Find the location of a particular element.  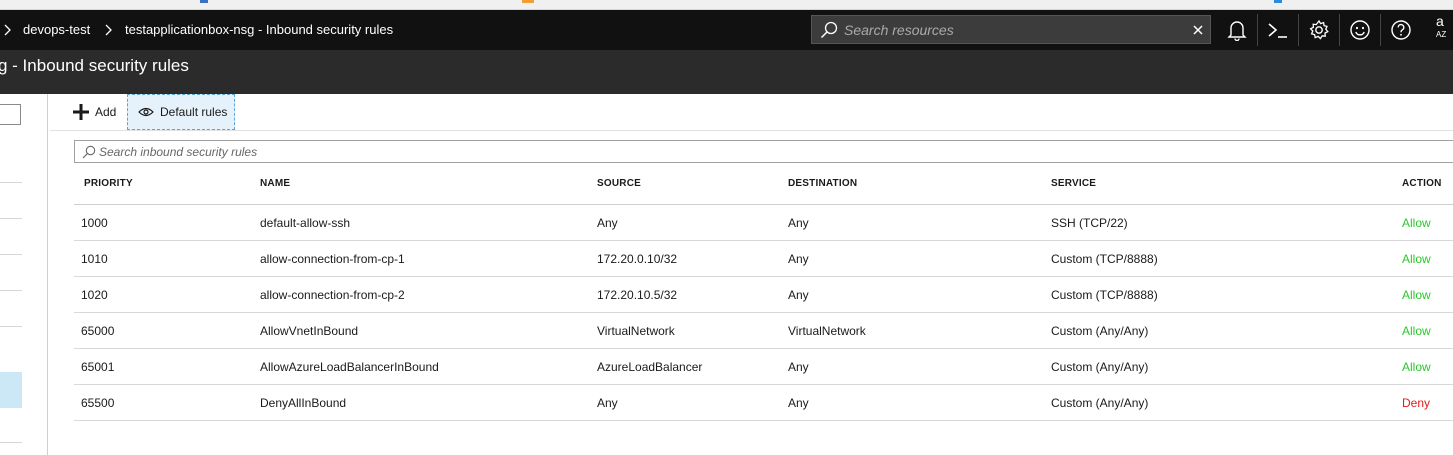

blade-header: g - Inbound security rules is located at coordinates (726, 72).